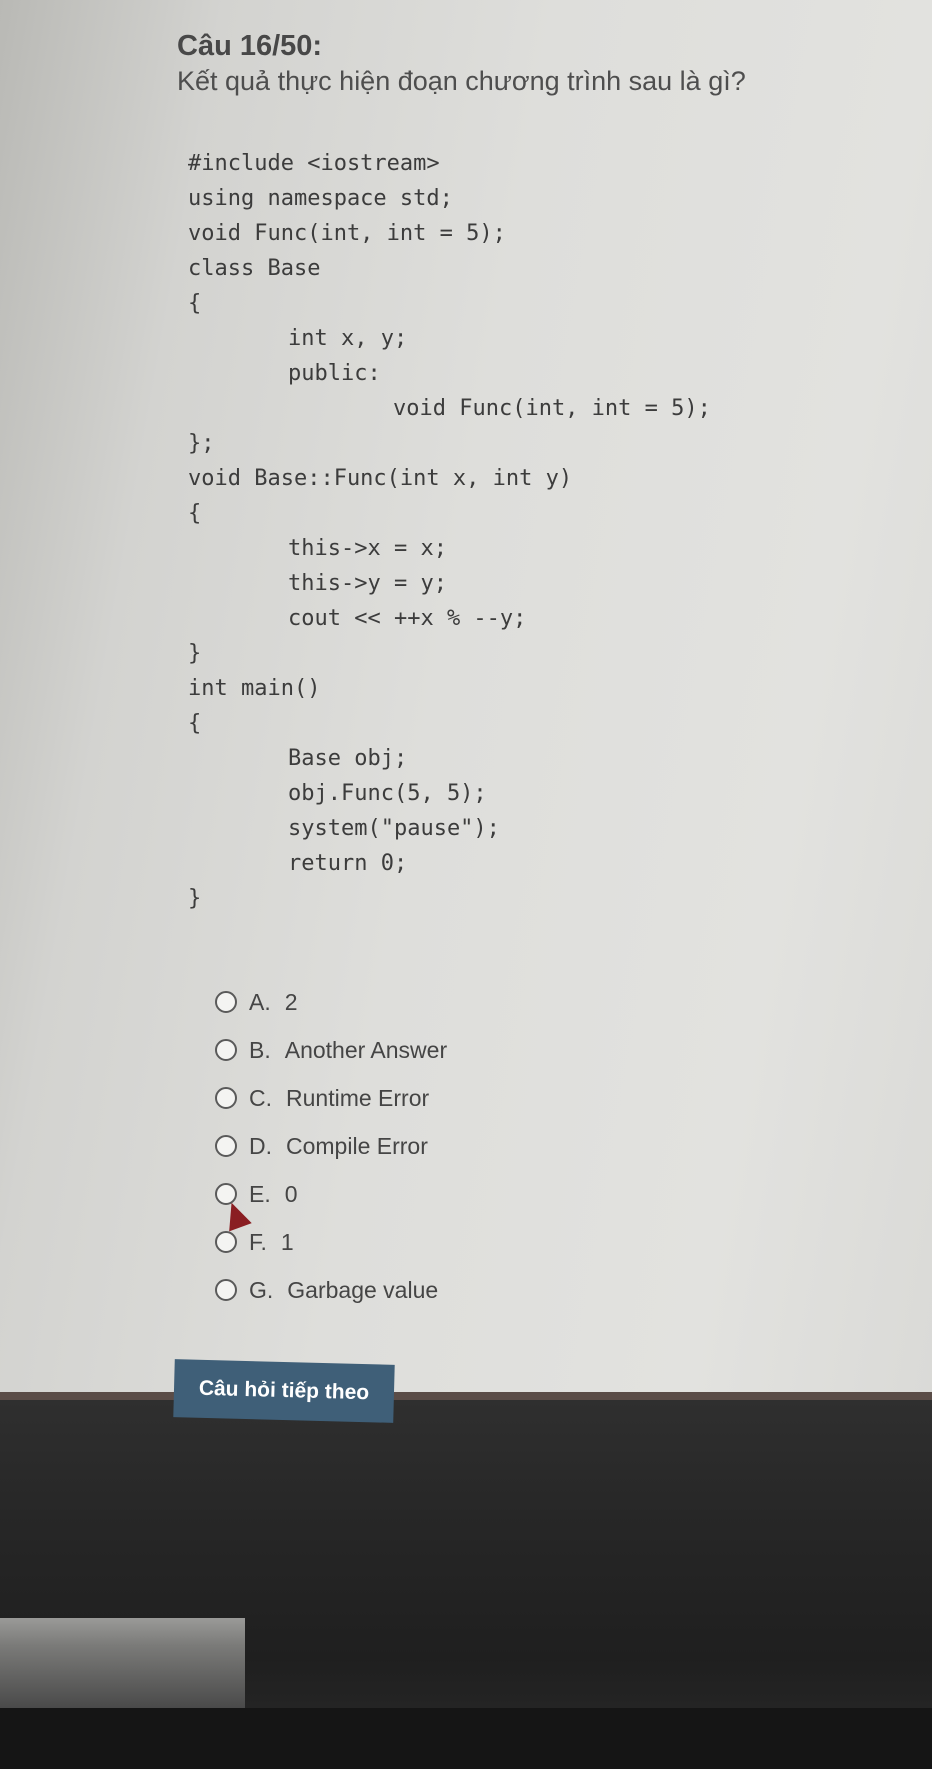 The width and height of the screenshot is (932, 1769). I want to click on monitor-stand-strip, so click(122, 1663).